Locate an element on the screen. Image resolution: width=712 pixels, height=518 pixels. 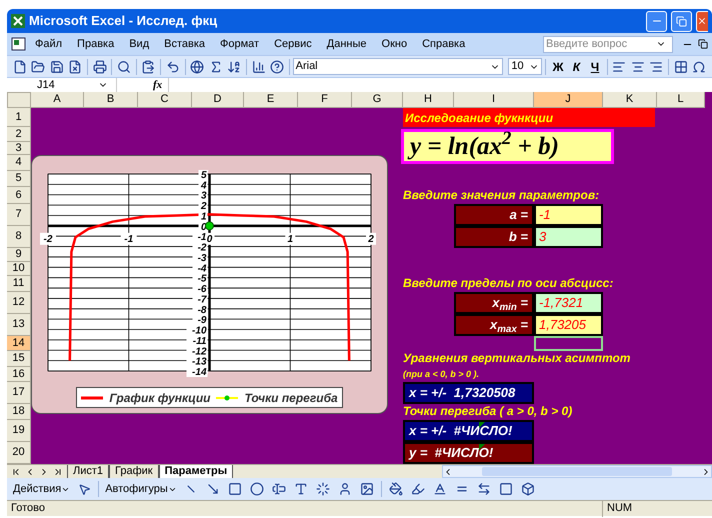
legend-line-icon is located at coordinates (92, 398).